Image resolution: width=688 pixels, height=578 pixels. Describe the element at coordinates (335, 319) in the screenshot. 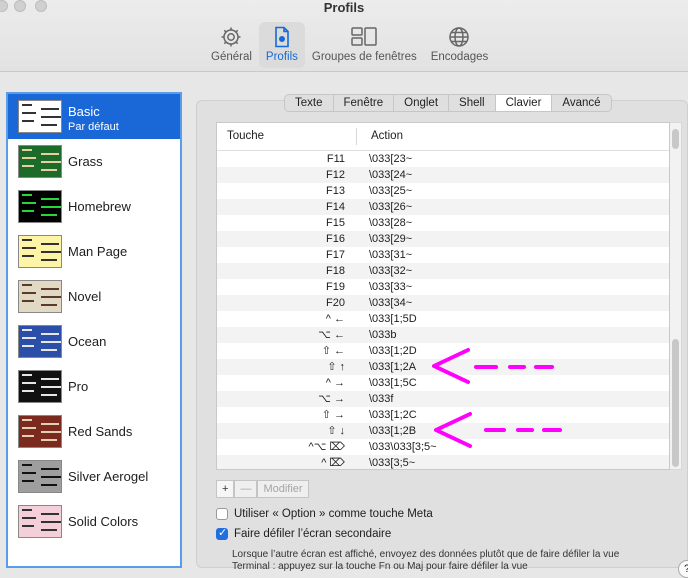

I see `key-cell: ^ ←` at that location.